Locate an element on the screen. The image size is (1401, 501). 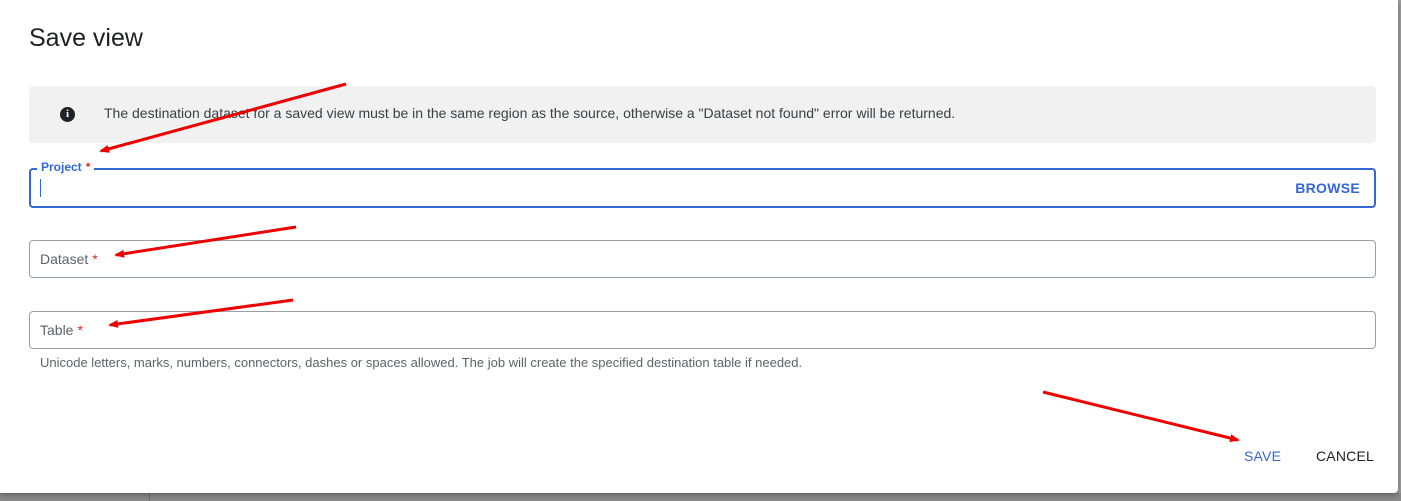
background-page-strip is located at coordinates (700, 497).